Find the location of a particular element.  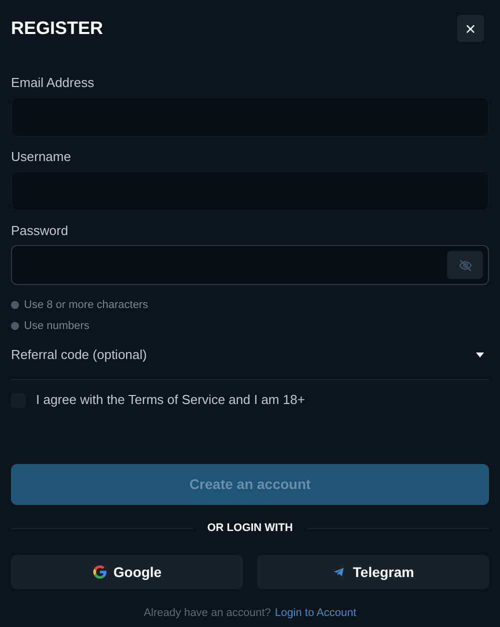

requirement-text: Use 8 or more characters is located at coordinates (86, 305).